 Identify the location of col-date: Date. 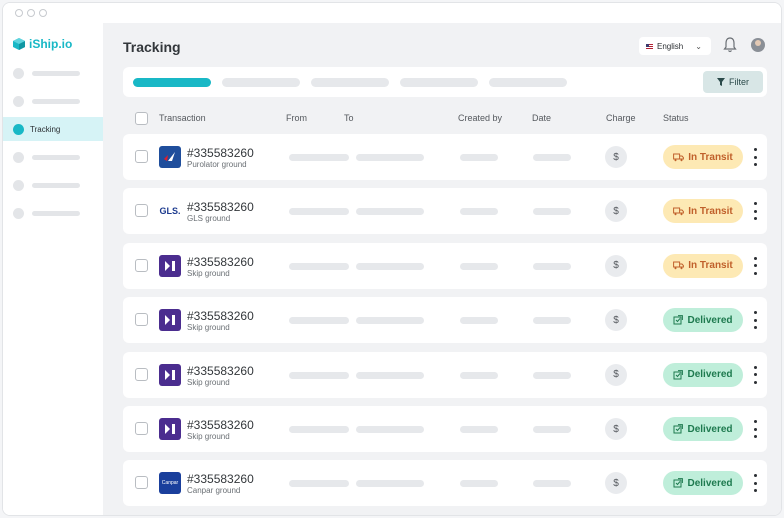
(541, 118).